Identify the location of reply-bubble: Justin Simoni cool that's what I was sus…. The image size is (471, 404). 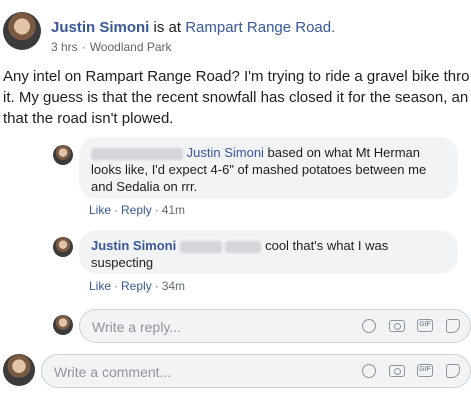
(268, 252).